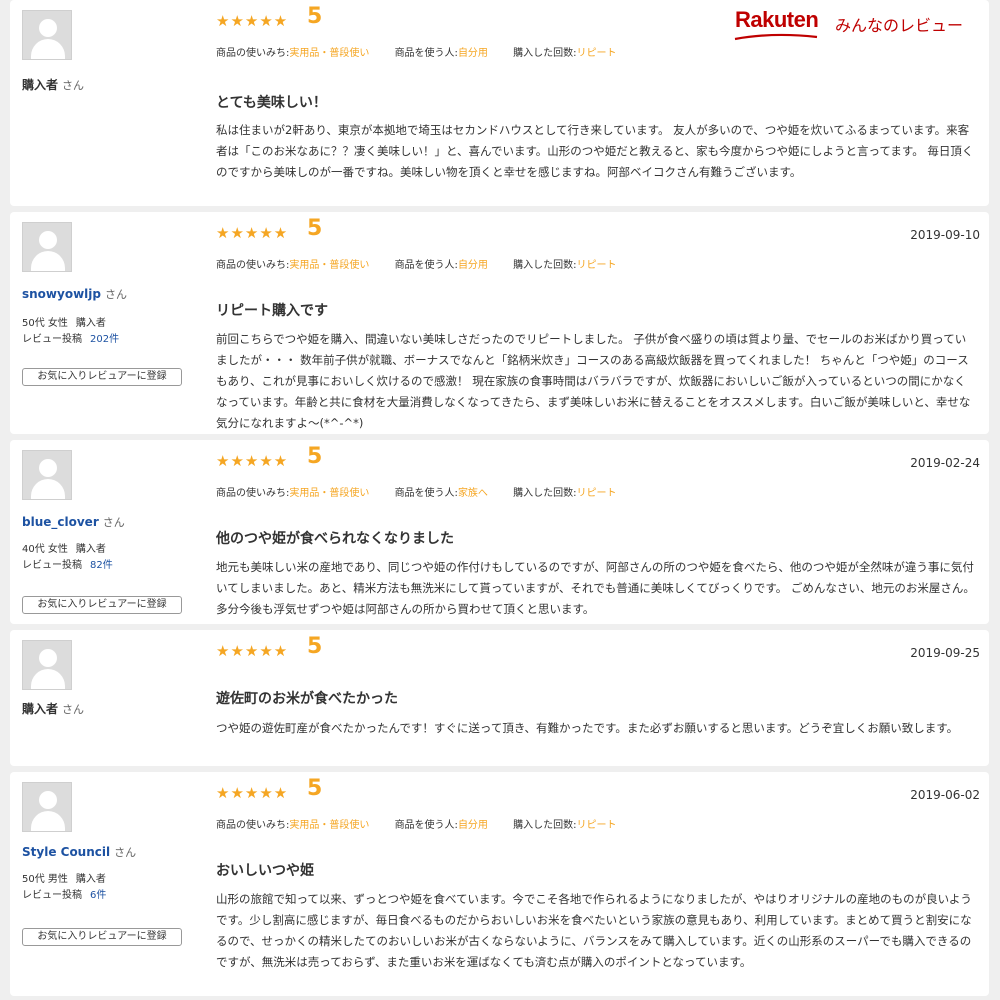 This screenshot has width=1000, height=1000. Describe the element at coordinates (945, 463) in the screenshot. I see `review-date: 2019-02-24` at that location.